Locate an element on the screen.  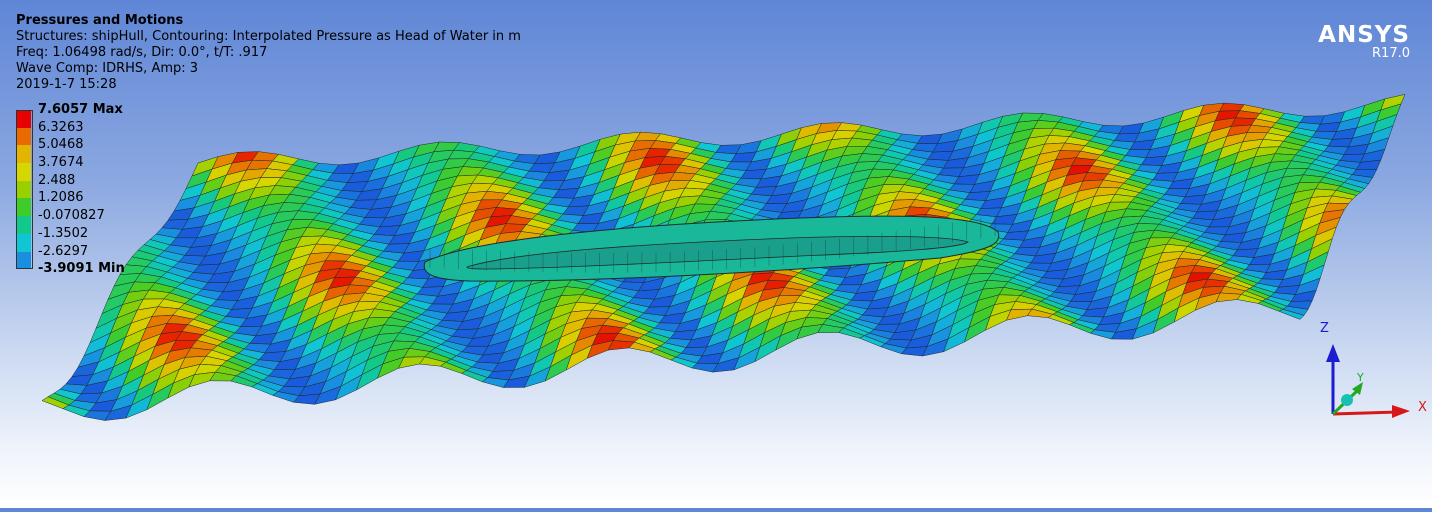
x-axis-label: X is located at coordinates (1422, 407).